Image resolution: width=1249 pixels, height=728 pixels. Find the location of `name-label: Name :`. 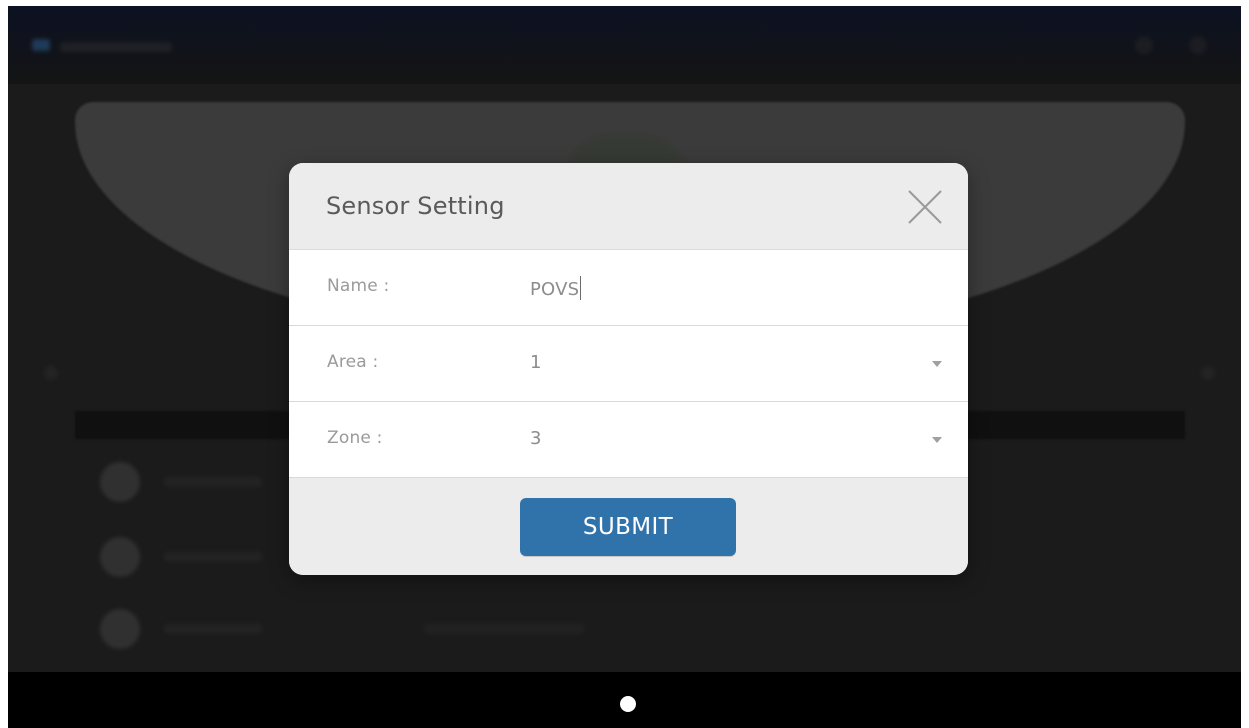

name-label: Name : is located at coordinates (358, 286).